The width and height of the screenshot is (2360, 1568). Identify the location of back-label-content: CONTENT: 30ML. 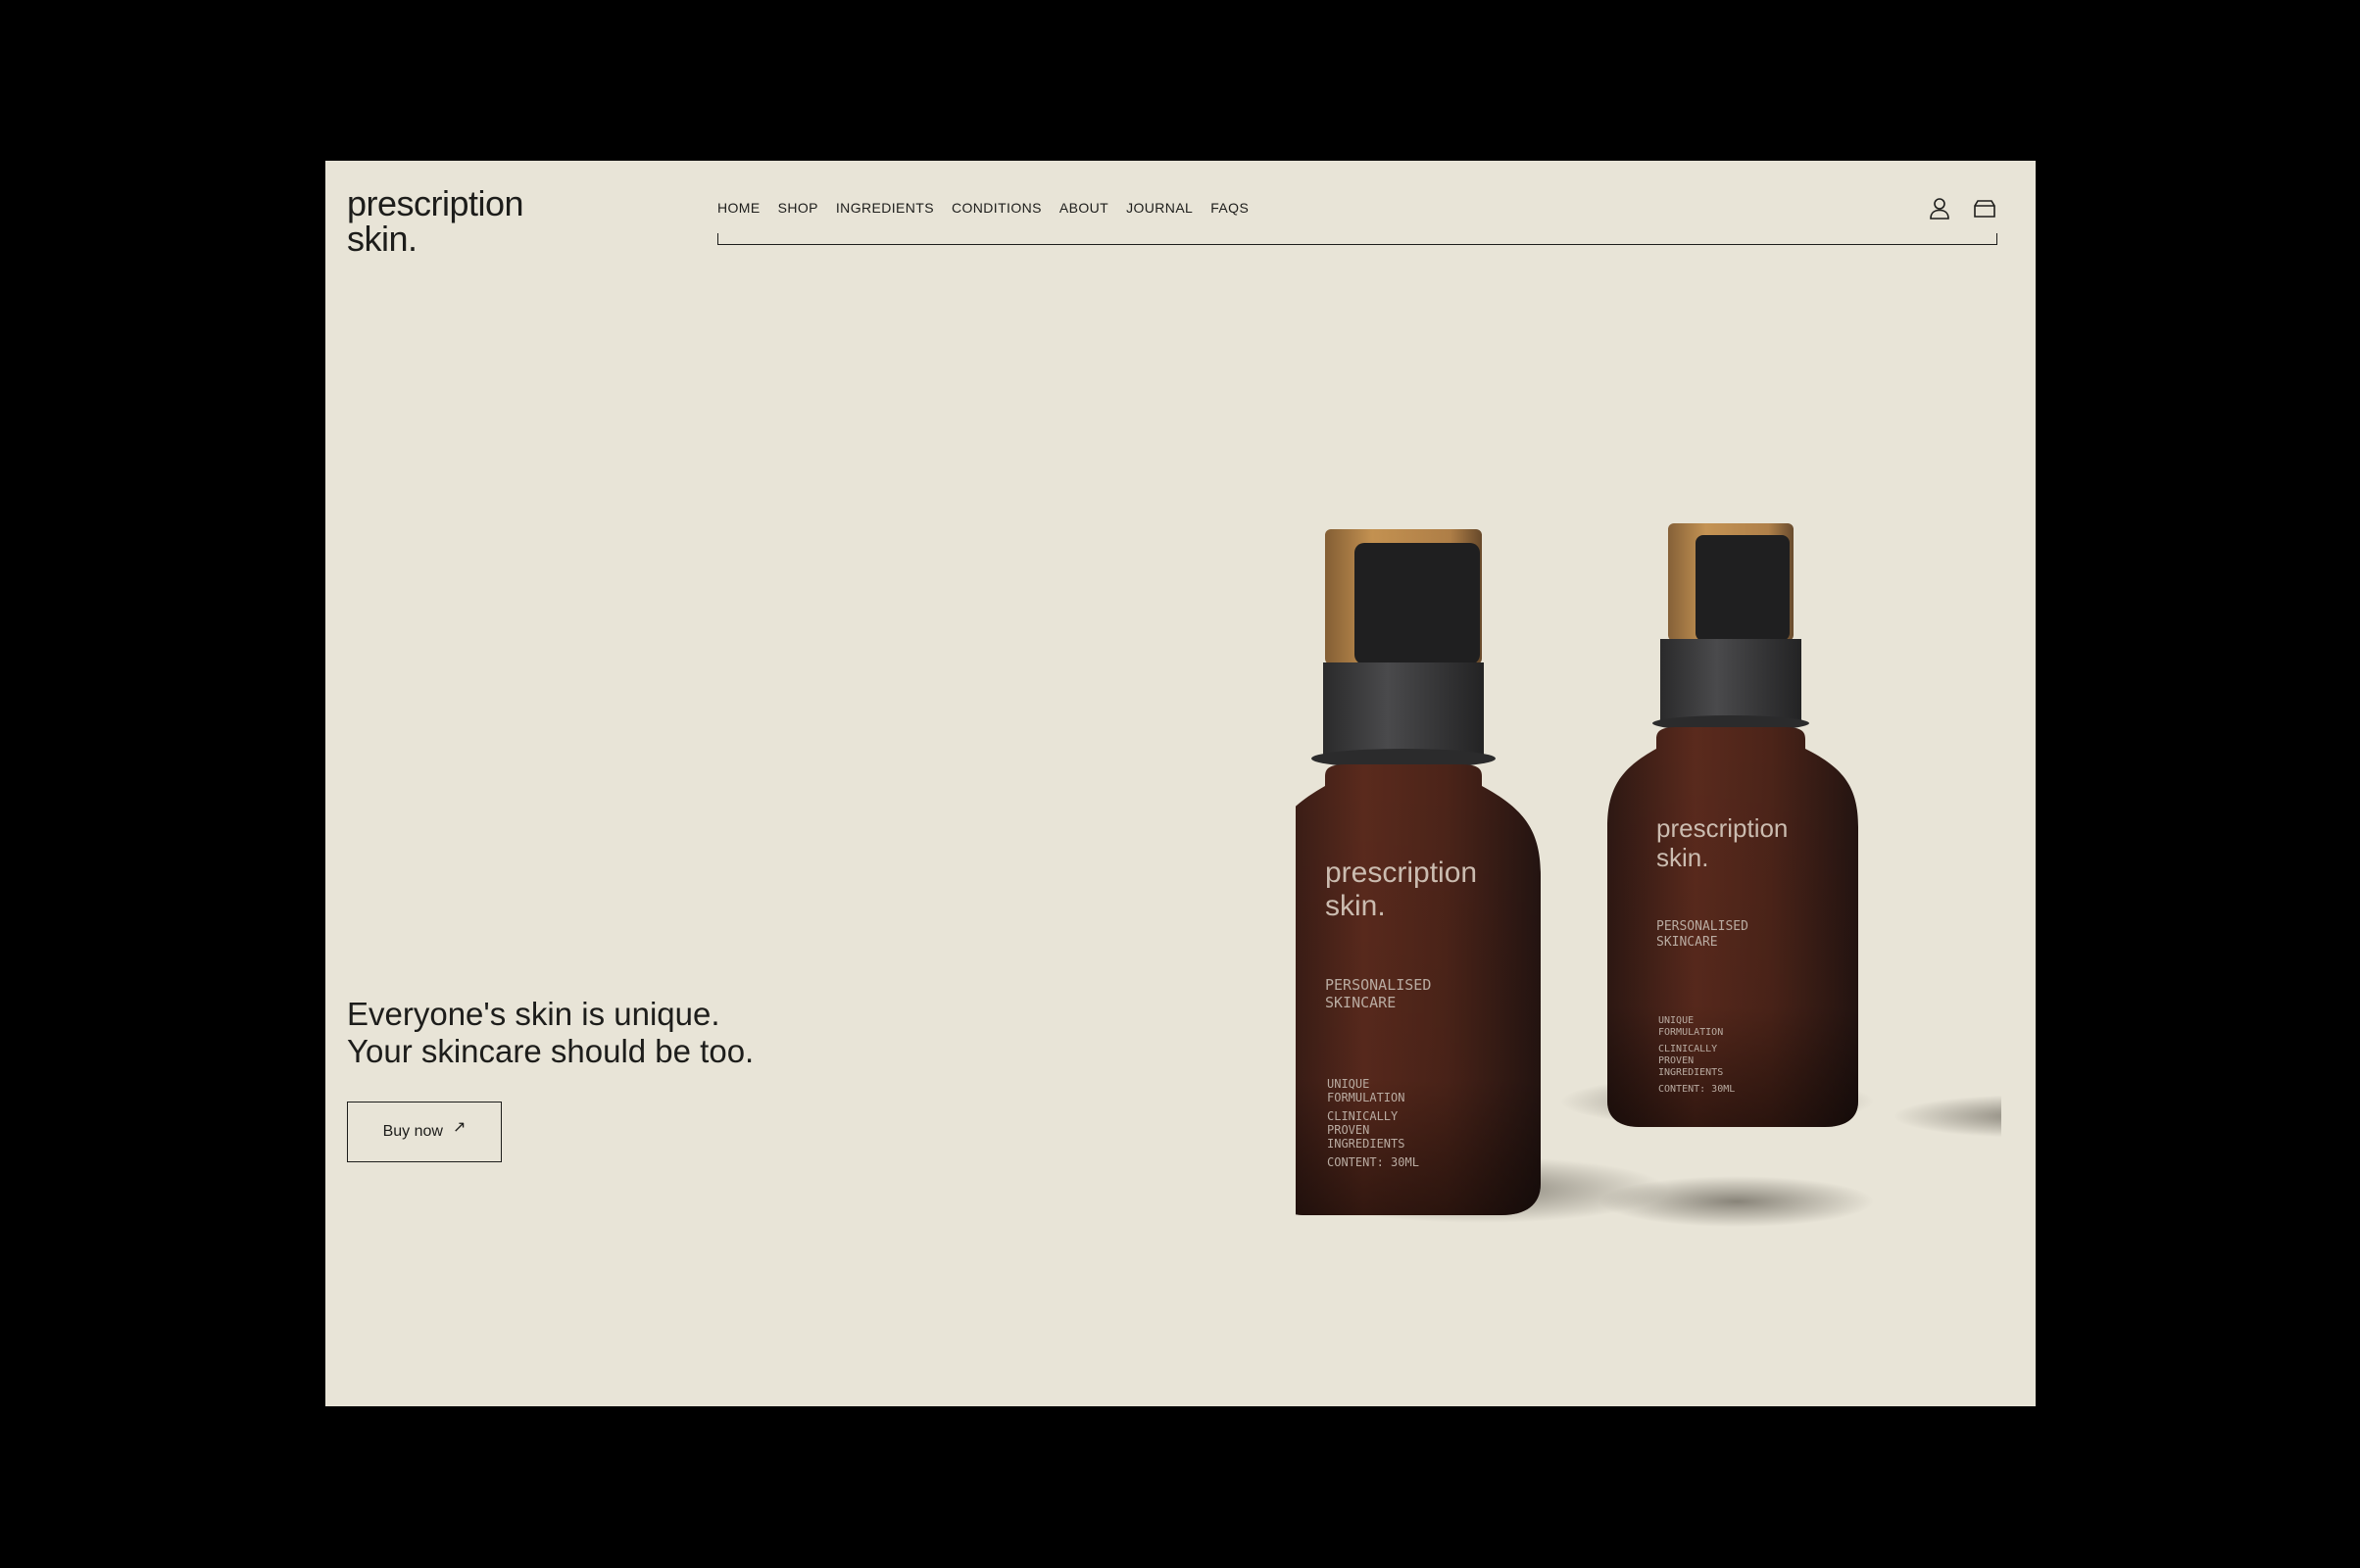
(1696, 1089).